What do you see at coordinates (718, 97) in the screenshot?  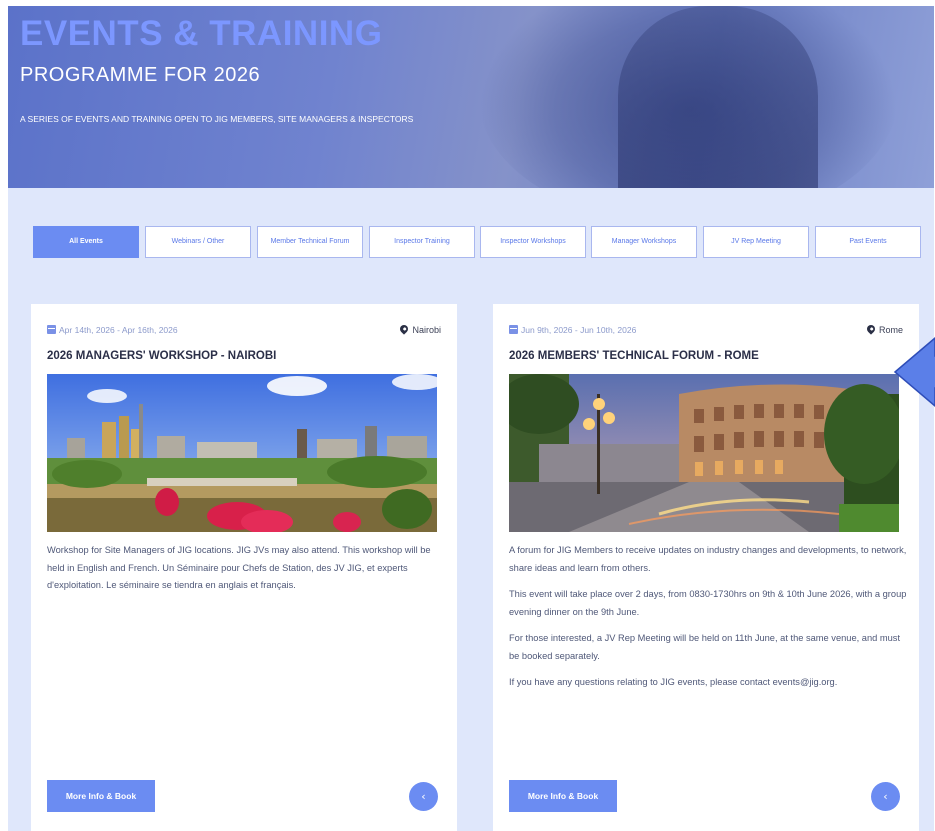 I see `hero-background-figure` at bounding box center [718, 97].